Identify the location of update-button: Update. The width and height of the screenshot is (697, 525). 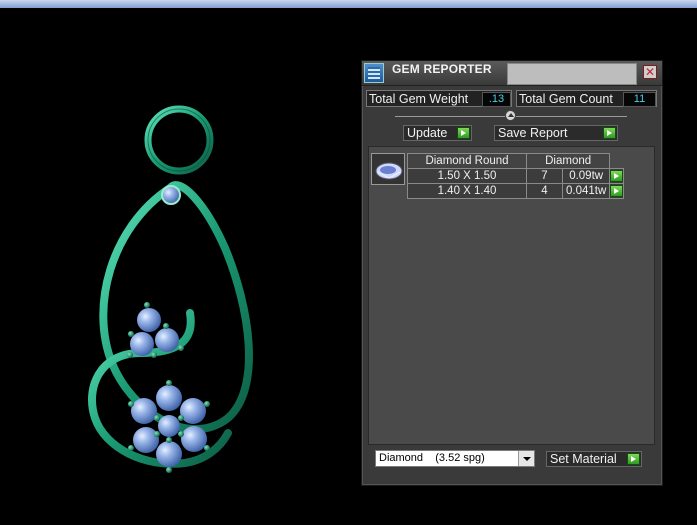
(437, 133).